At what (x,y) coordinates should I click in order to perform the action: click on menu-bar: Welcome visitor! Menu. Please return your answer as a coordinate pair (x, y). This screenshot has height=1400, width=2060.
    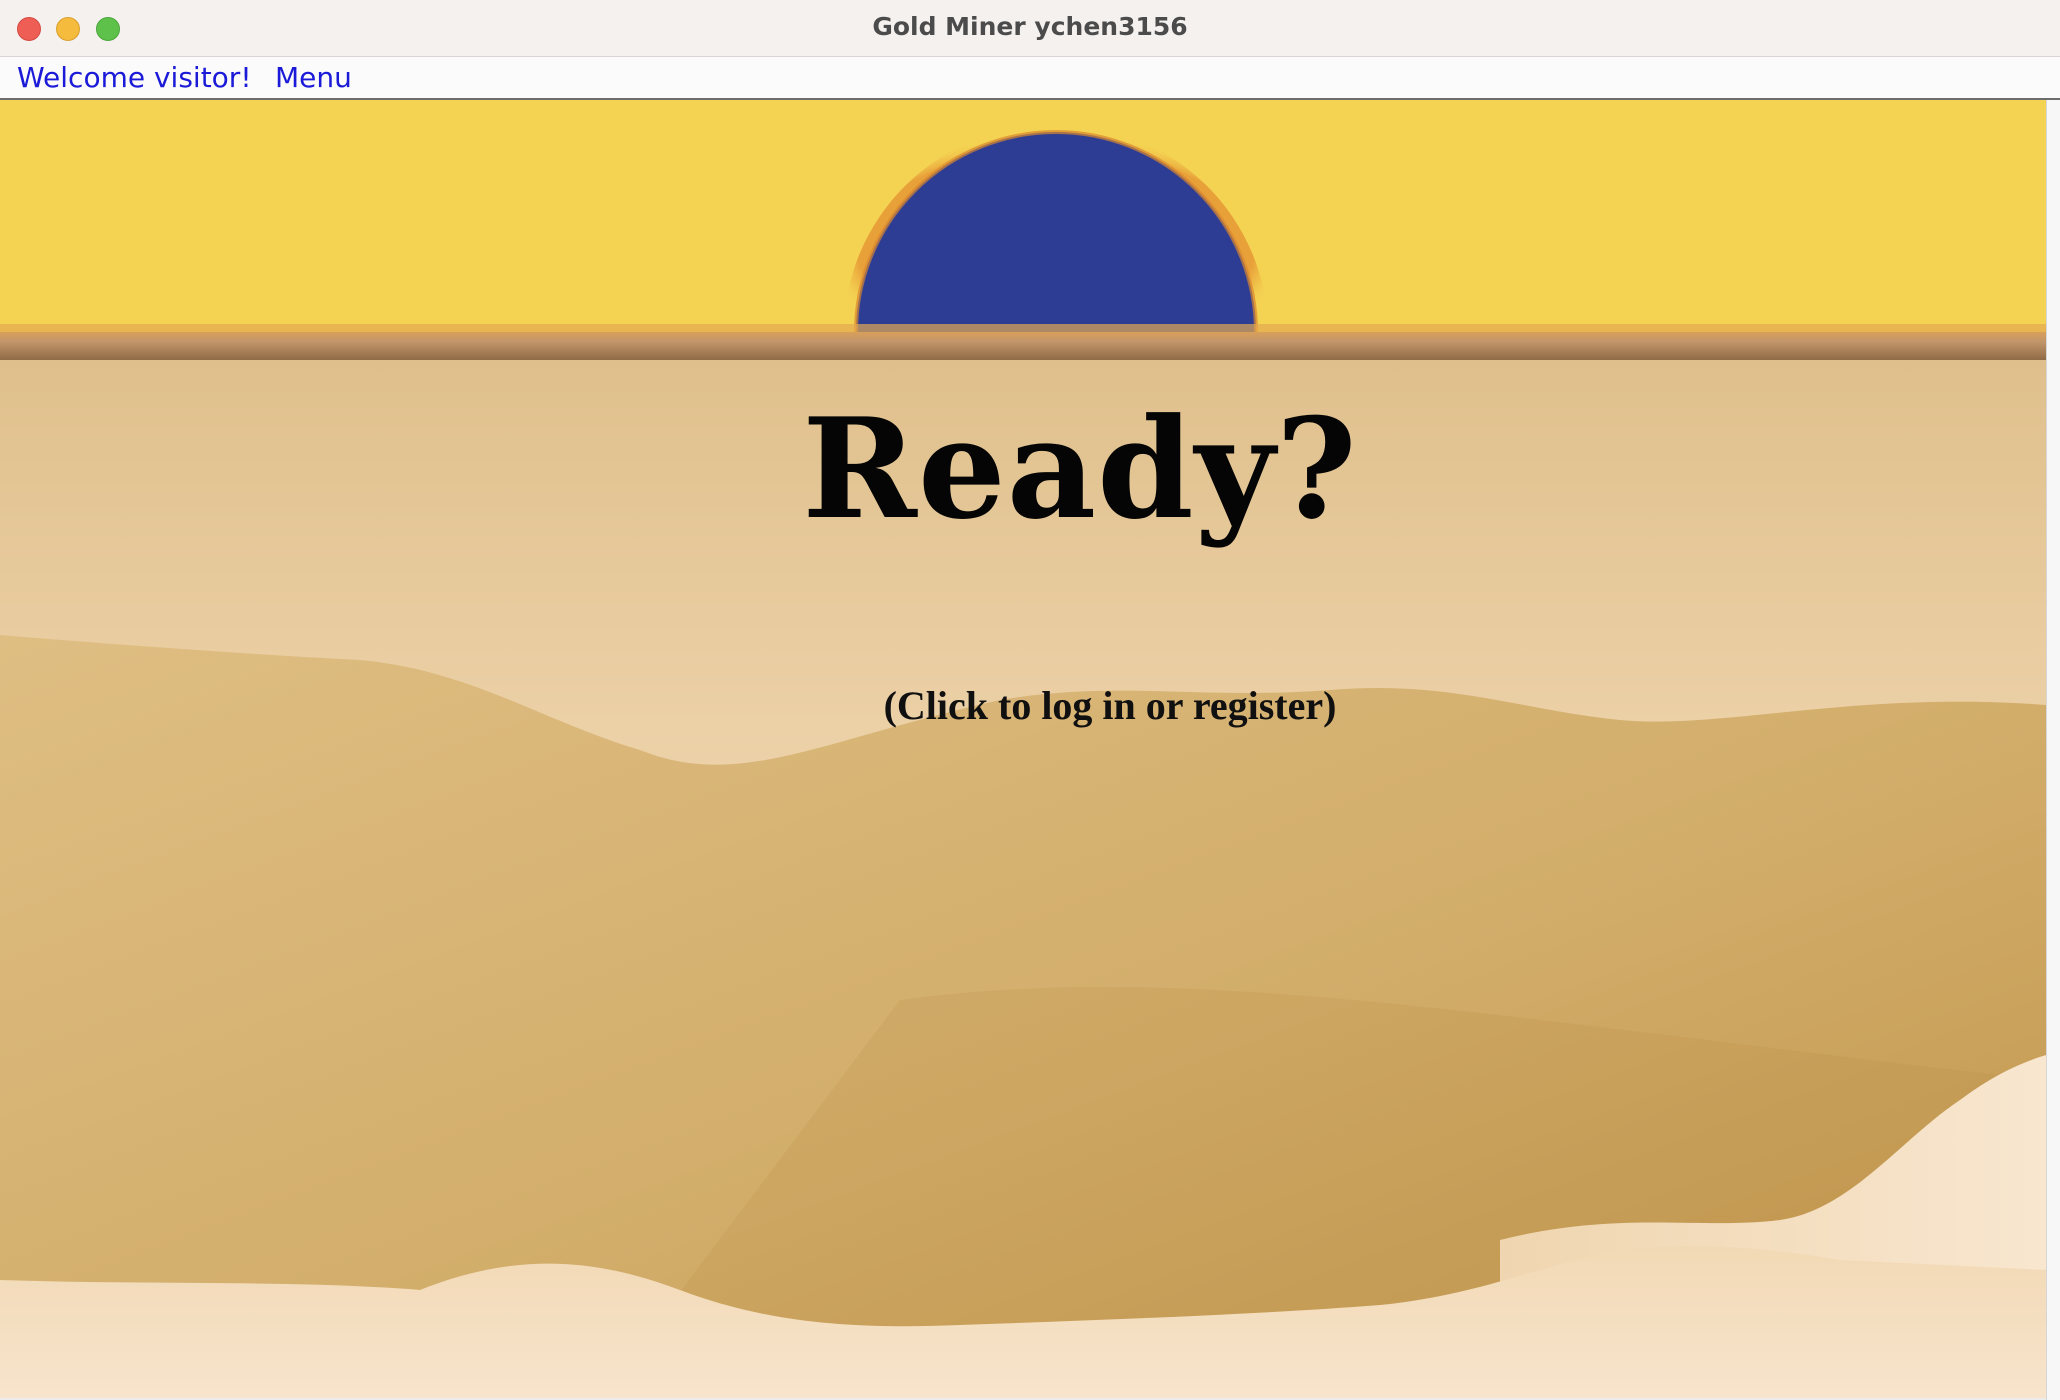
    Looking at the image, I should click on (1030, 78).